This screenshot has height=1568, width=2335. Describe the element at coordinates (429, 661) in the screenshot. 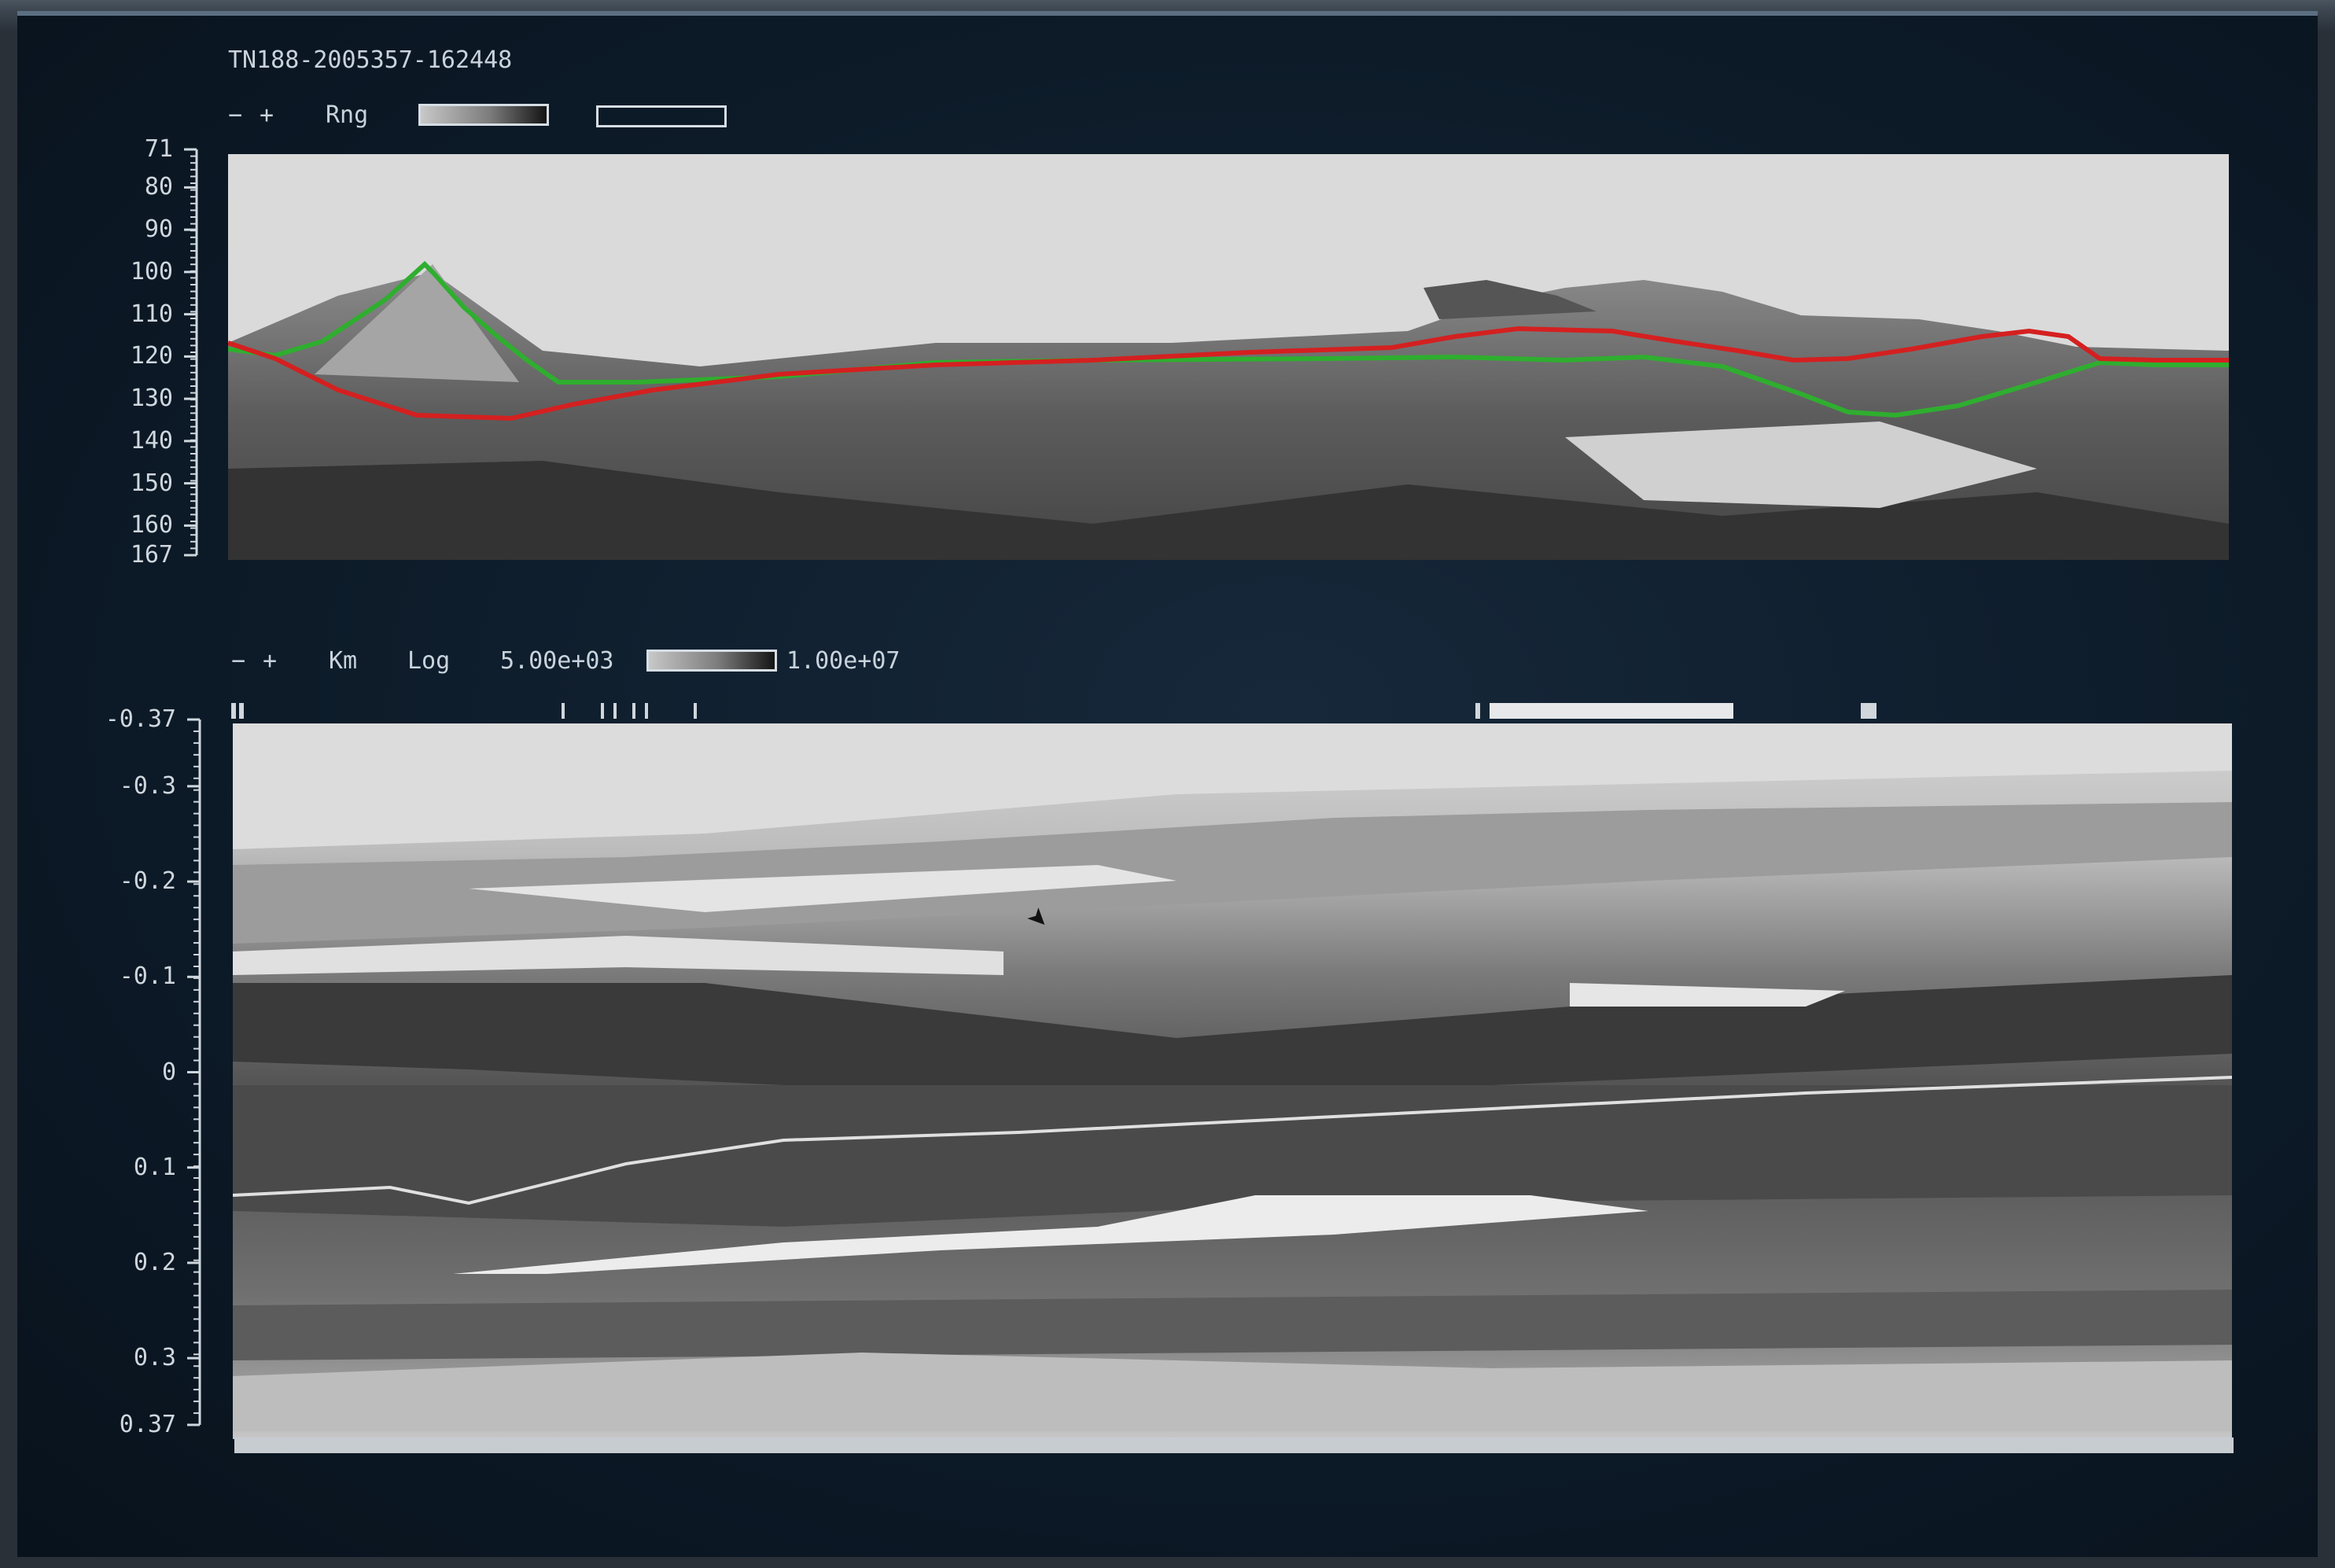

I see `scale-mode-label: Log` at that location.